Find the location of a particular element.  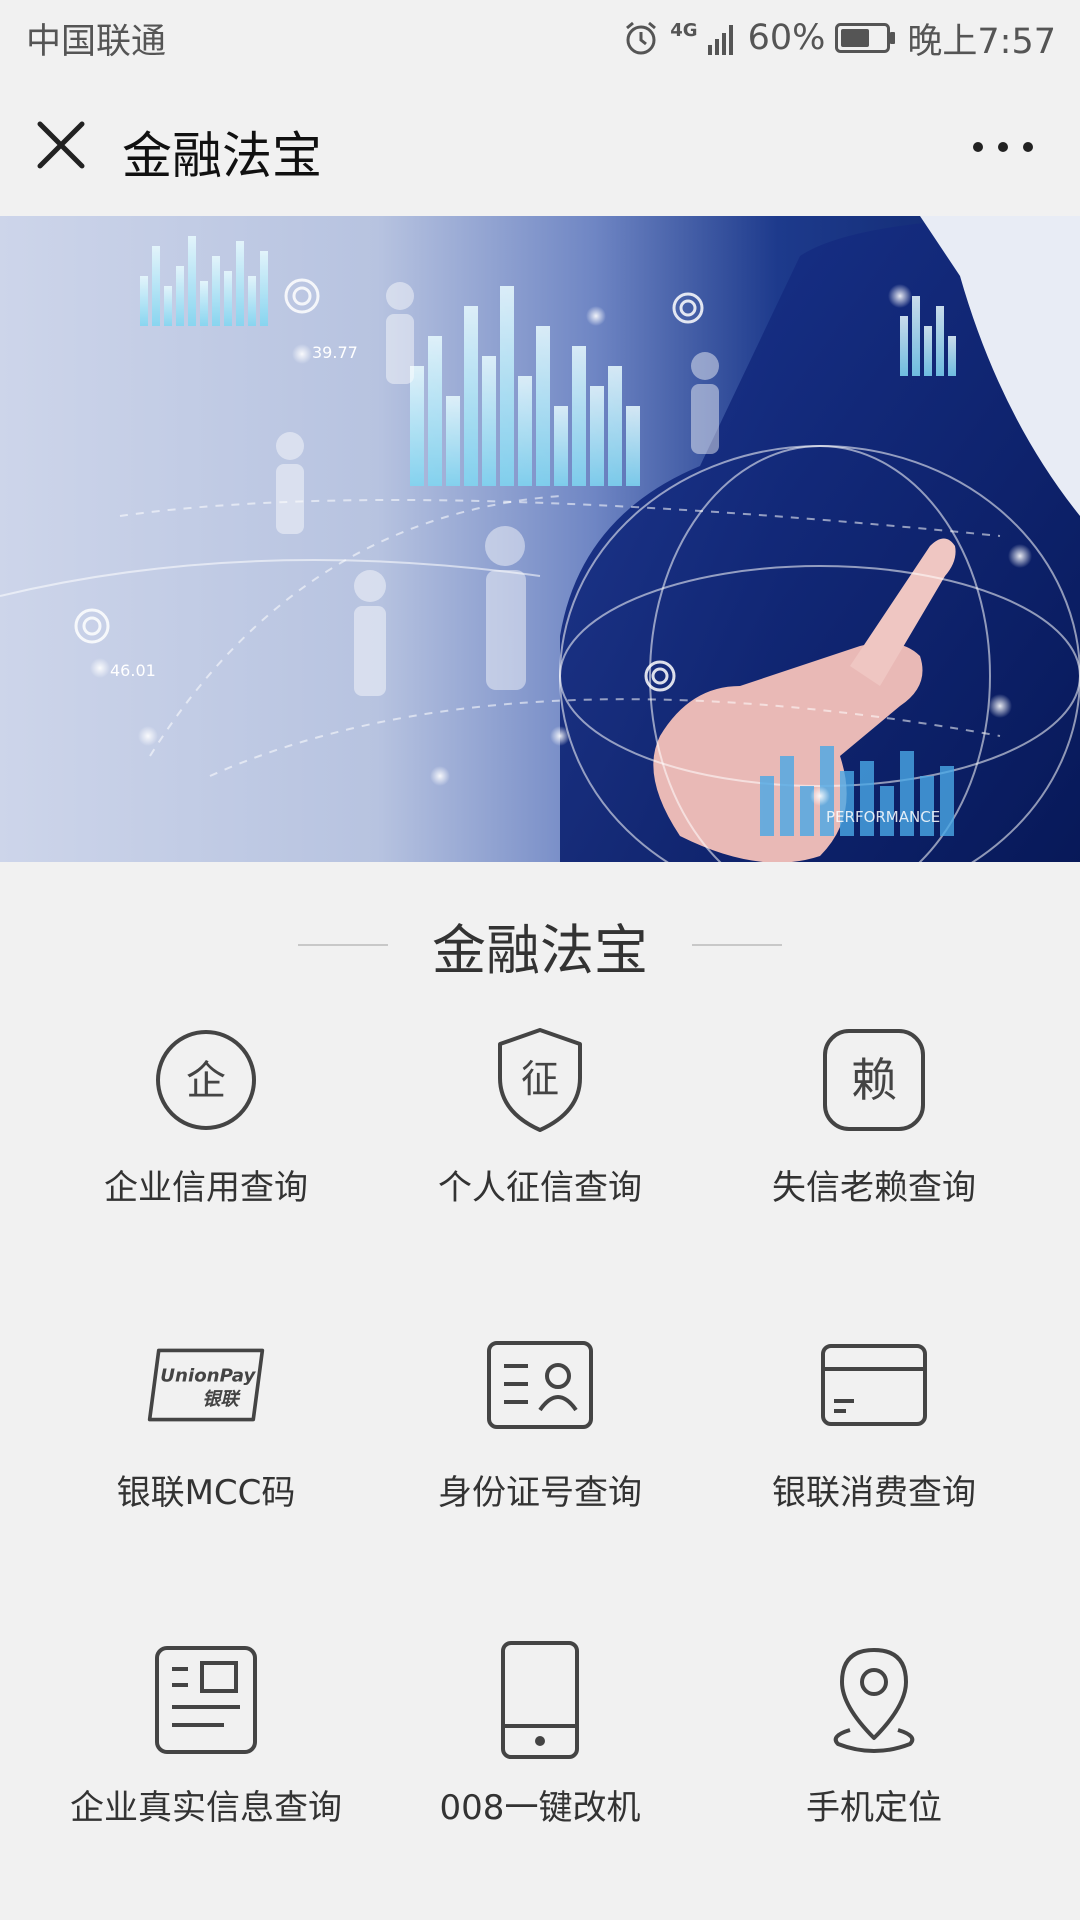

banner-label-1: 39.77 is located at coordinates (335, 352).